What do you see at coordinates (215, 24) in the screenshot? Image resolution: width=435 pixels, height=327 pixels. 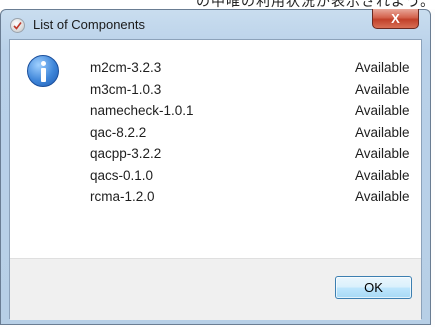 I see `title-bar: List of Components X` at bounding box center [215, 24].